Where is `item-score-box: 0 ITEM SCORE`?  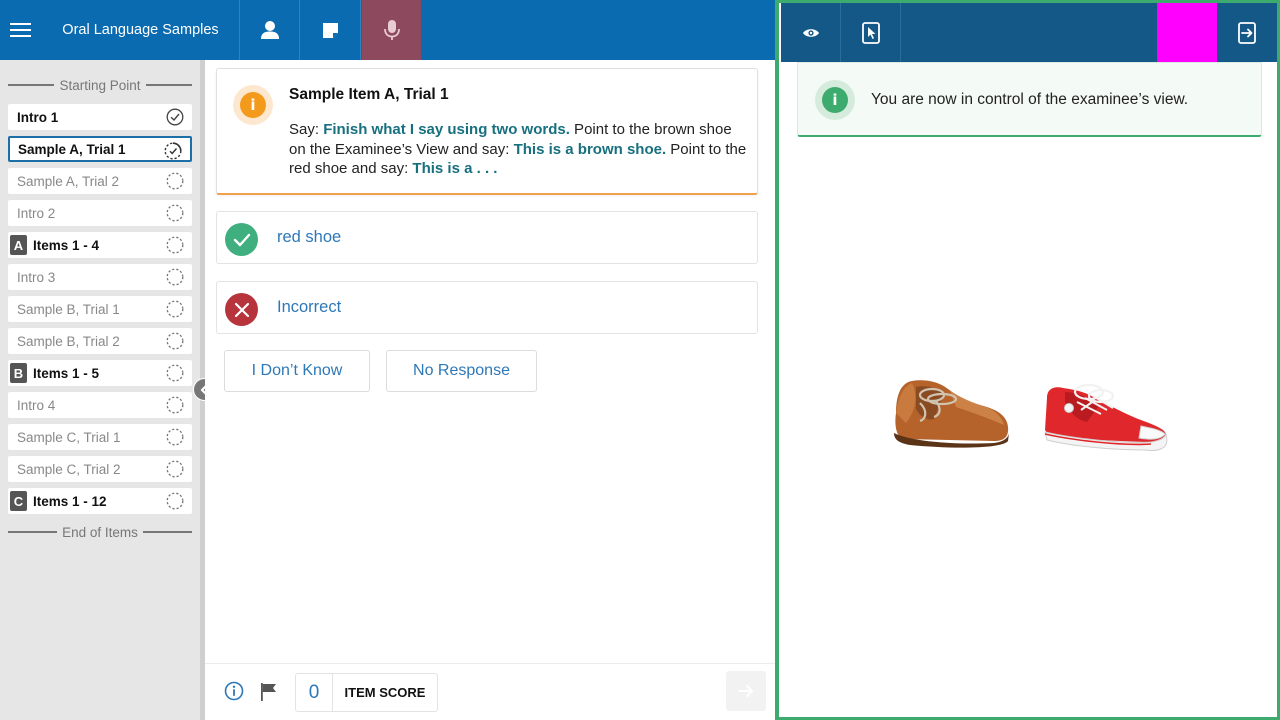 item-score-box: 0 ITEM SCORE is located at coordinates (366, 692).